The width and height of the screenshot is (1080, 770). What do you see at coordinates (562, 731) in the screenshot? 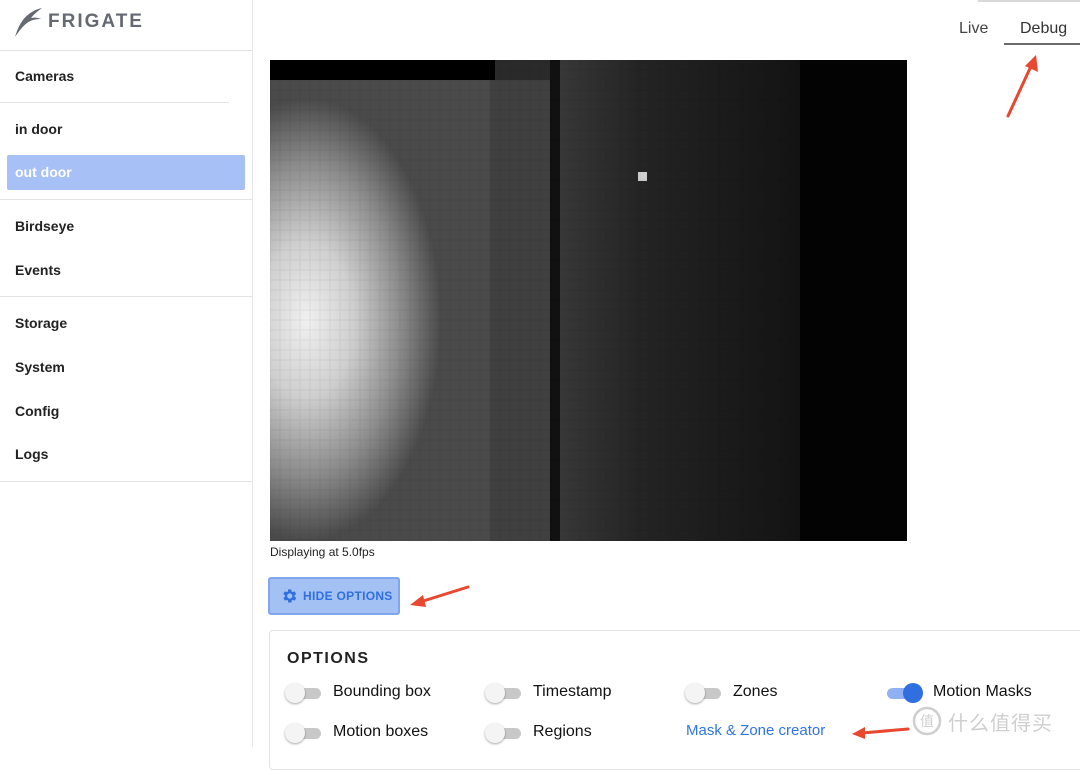
I see `toggle-label: Regions` at bounding box center [562, 731].